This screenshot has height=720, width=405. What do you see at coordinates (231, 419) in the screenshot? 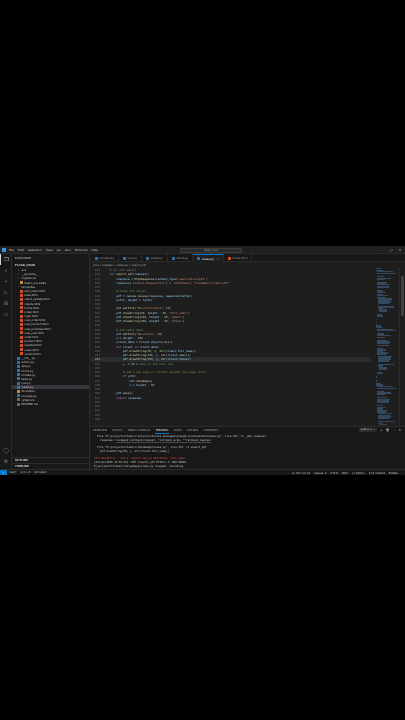
I see `code-line: 166` at bounding box center [231, 419].